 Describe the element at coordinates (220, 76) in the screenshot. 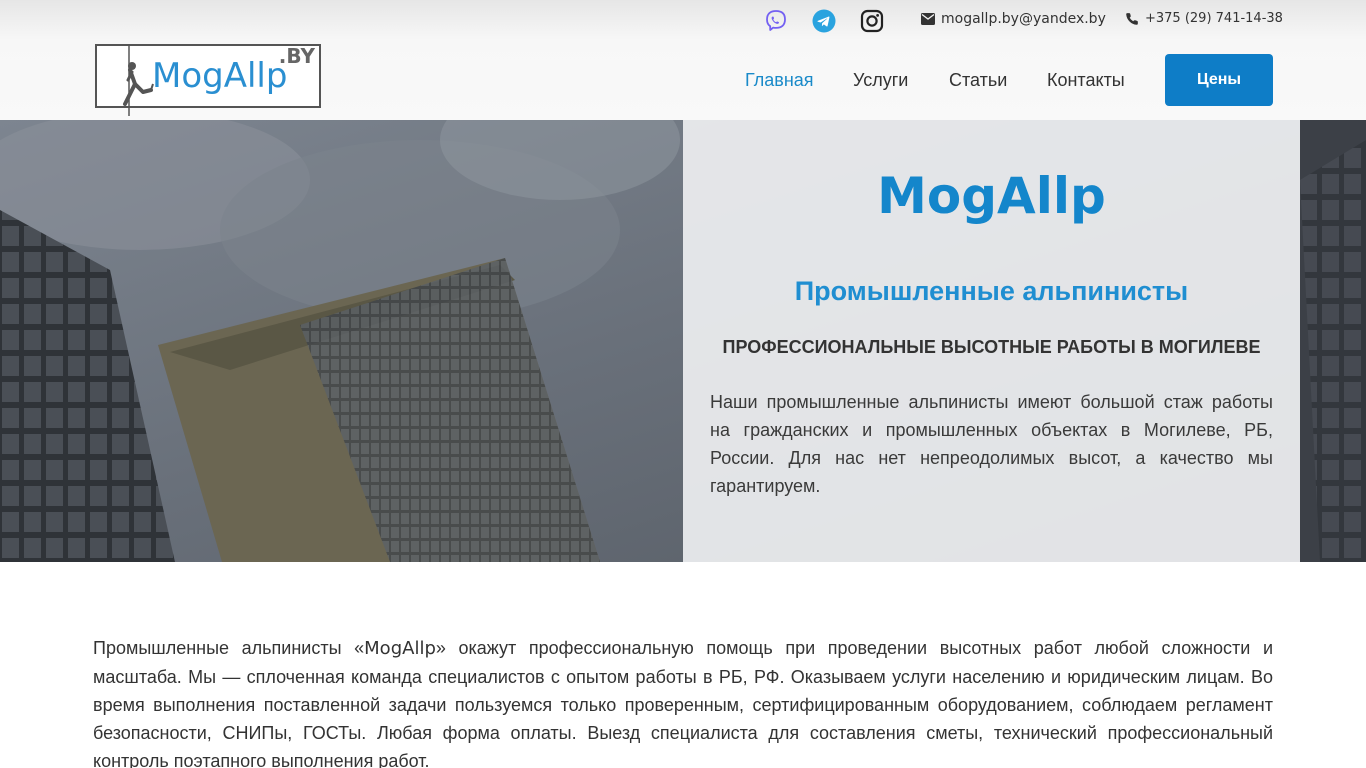

I see `logo-text: MogAllp` at that location.